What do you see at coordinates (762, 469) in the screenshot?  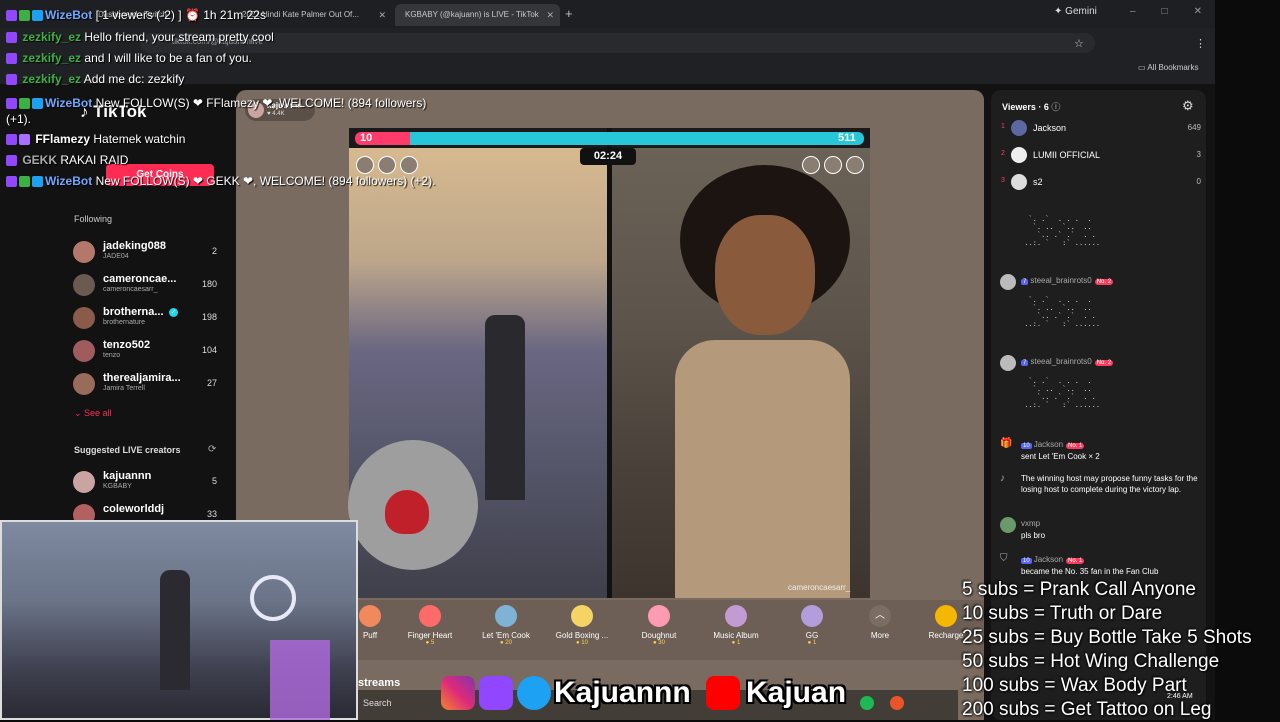 I see `outfit-shape` at bounding box center [762, 469].